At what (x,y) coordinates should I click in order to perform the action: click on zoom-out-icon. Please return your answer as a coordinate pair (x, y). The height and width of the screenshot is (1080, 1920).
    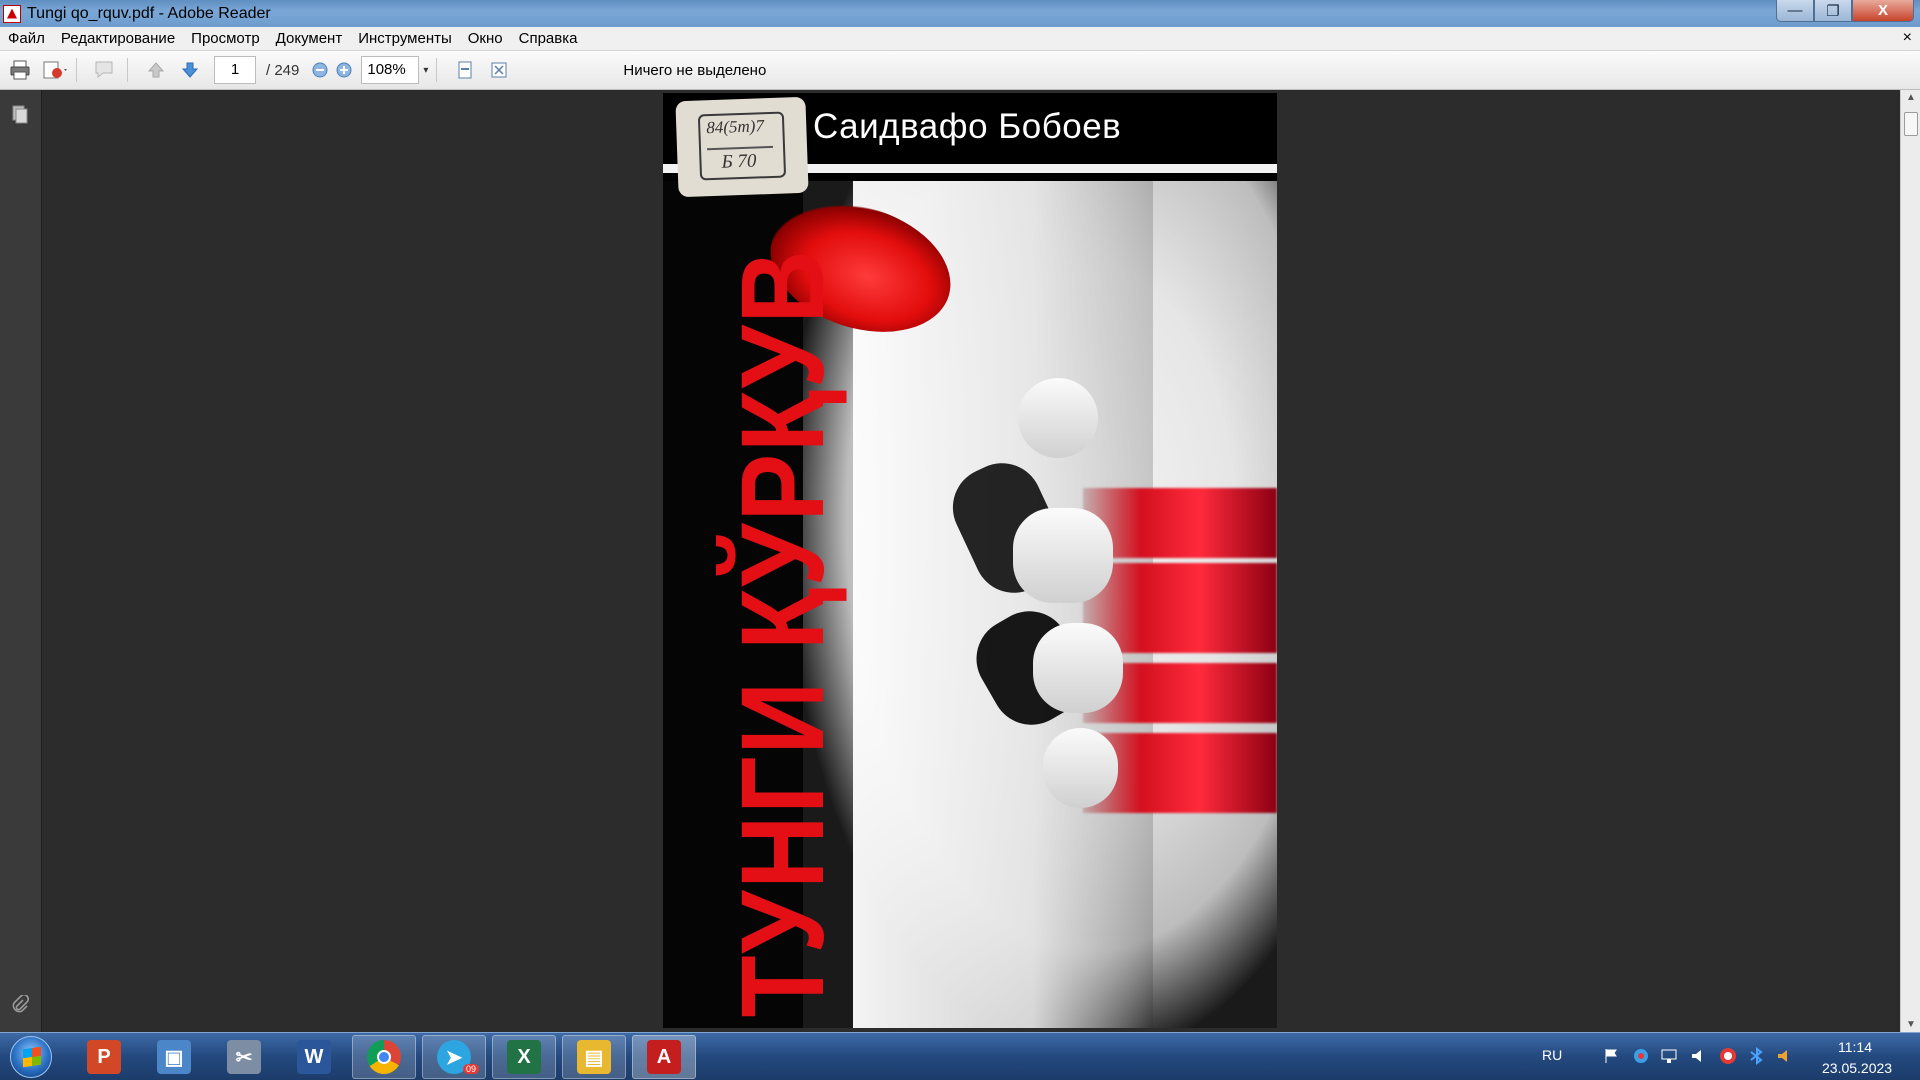
    Looking at the image, I should click on (320, 70).